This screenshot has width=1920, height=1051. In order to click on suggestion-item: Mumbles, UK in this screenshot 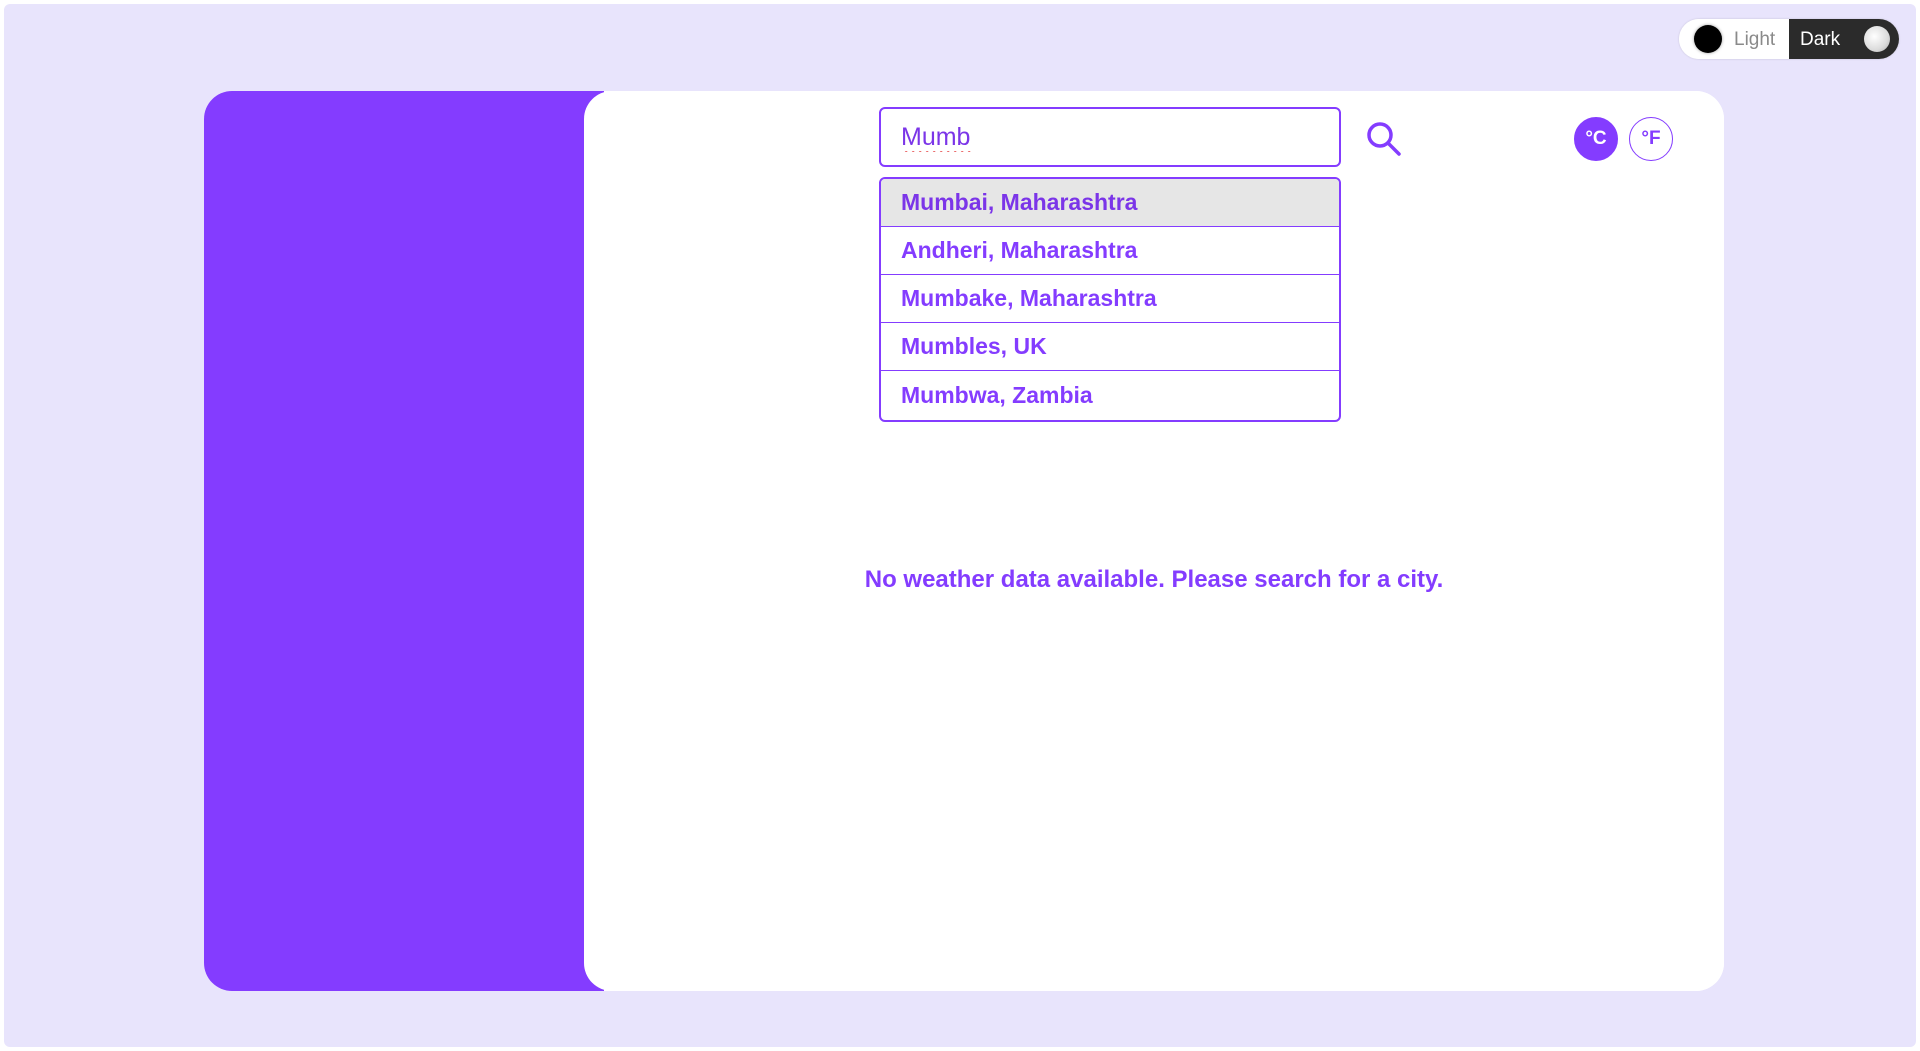, I will do `click(1110, 347)`.